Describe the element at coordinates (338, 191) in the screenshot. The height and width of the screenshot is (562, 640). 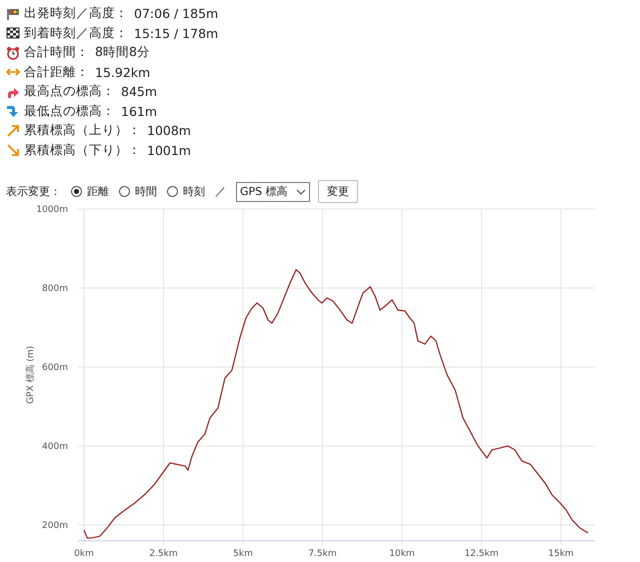
I see `change-button: 変更` at that location.